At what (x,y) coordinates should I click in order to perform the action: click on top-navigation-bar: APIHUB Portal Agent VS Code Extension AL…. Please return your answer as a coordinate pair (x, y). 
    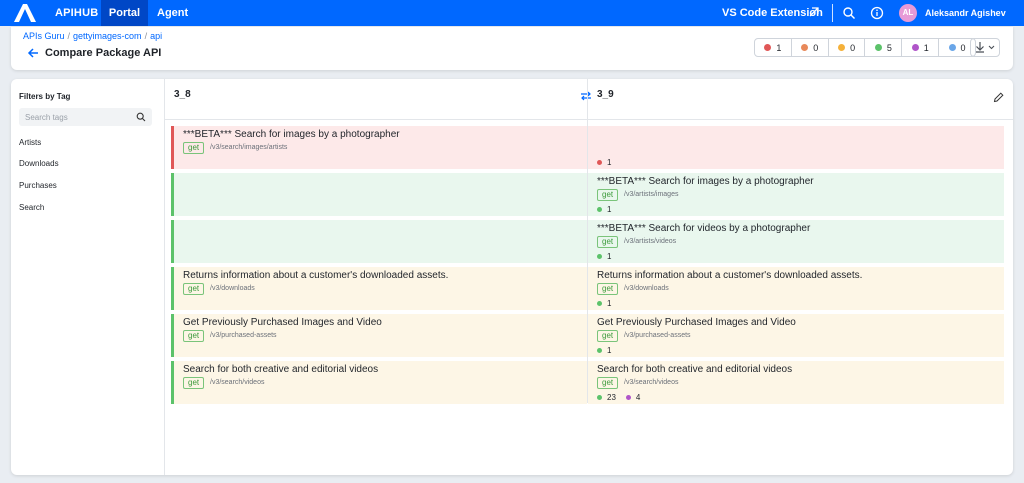
    Looking at the image, I should click on (512, 13).